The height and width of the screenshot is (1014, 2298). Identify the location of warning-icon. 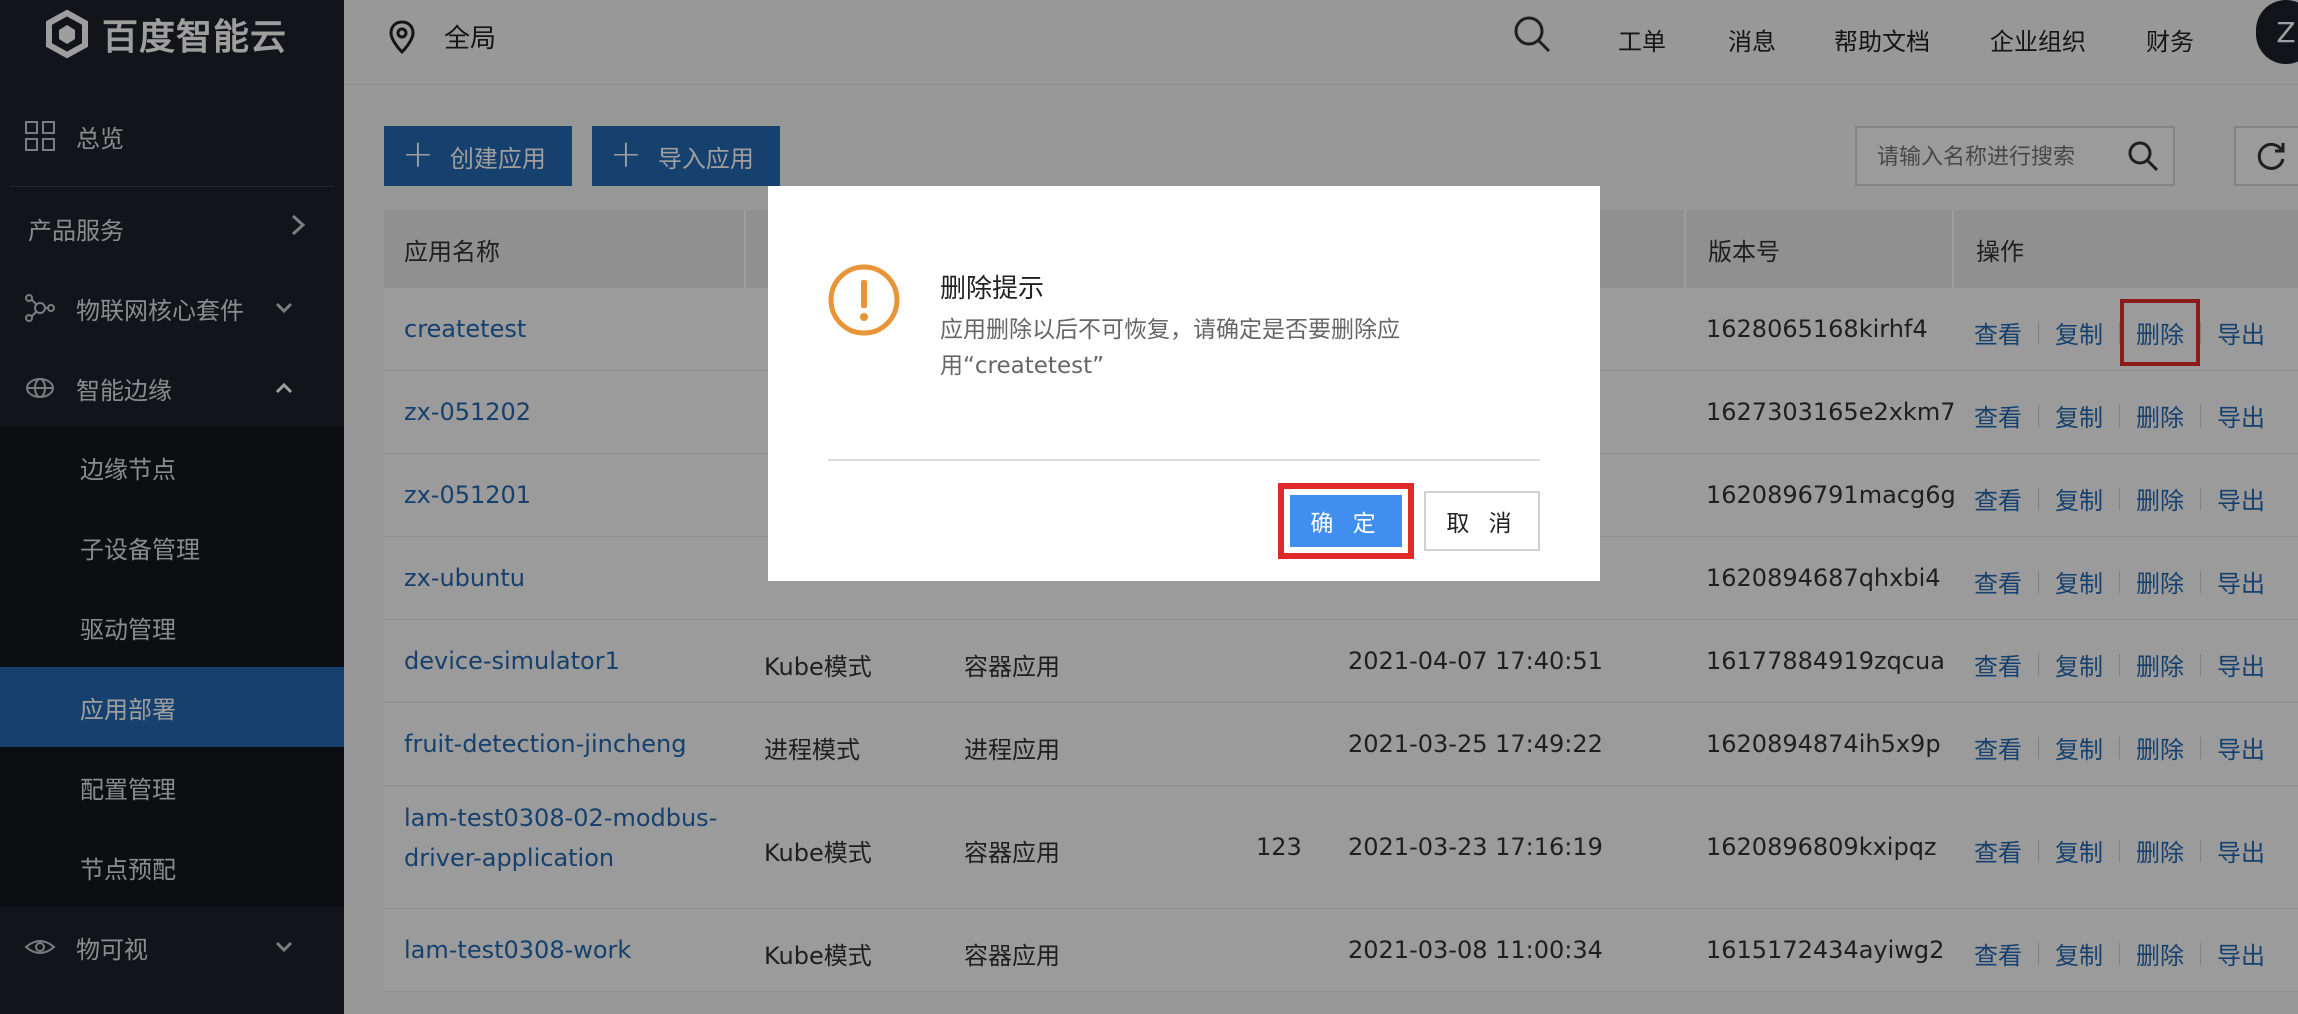
(864, 300).